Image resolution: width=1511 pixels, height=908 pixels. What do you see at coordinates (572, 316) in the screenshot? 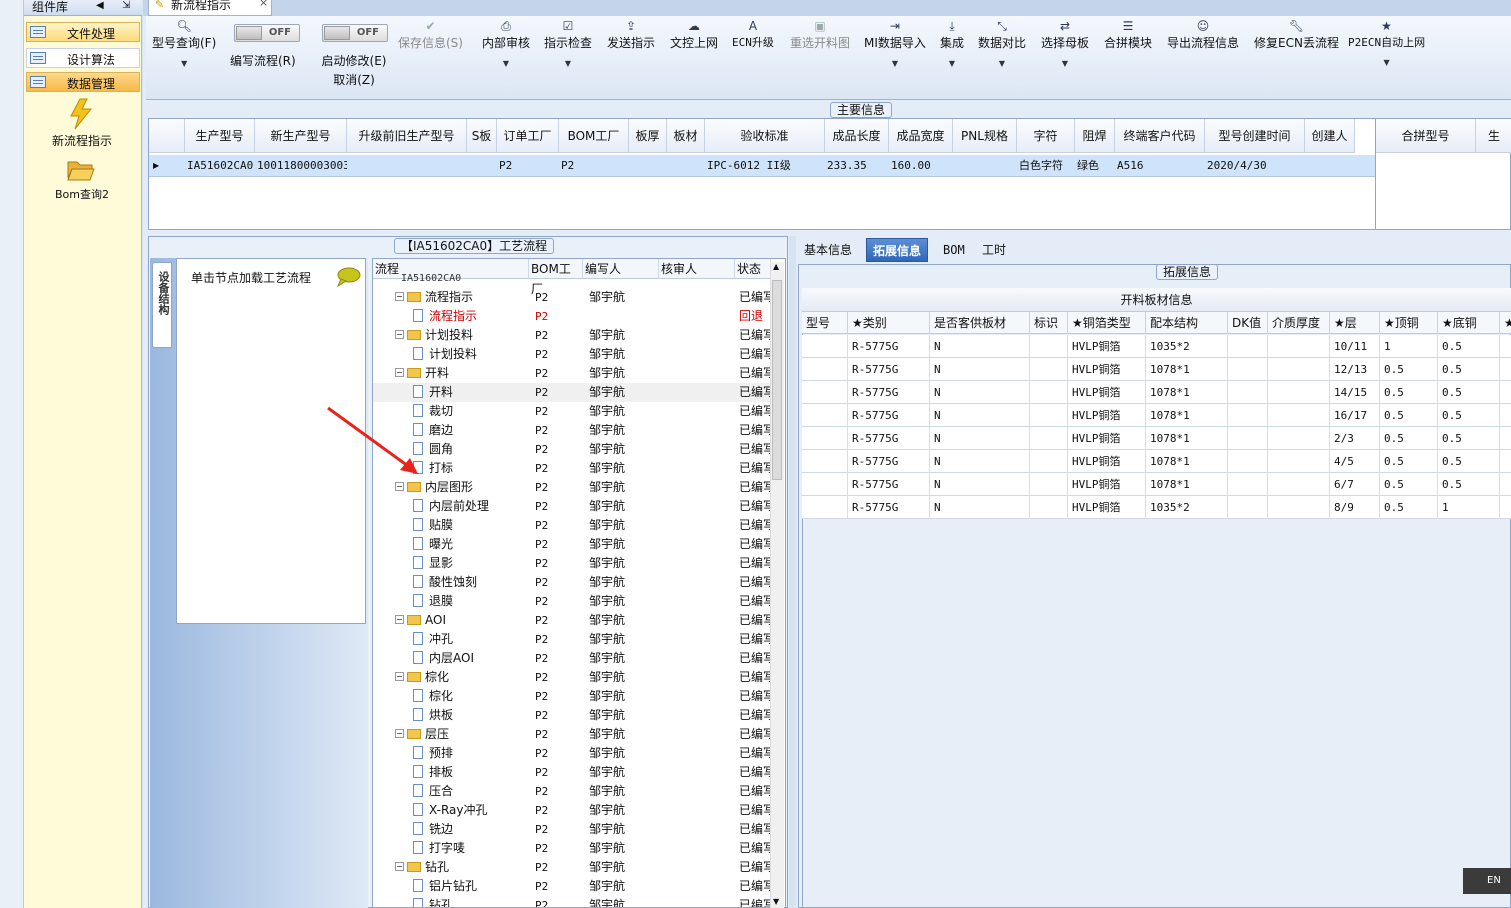
I see `tree-row: 流程指示 P2 回退` at bounding box center [572, 316].